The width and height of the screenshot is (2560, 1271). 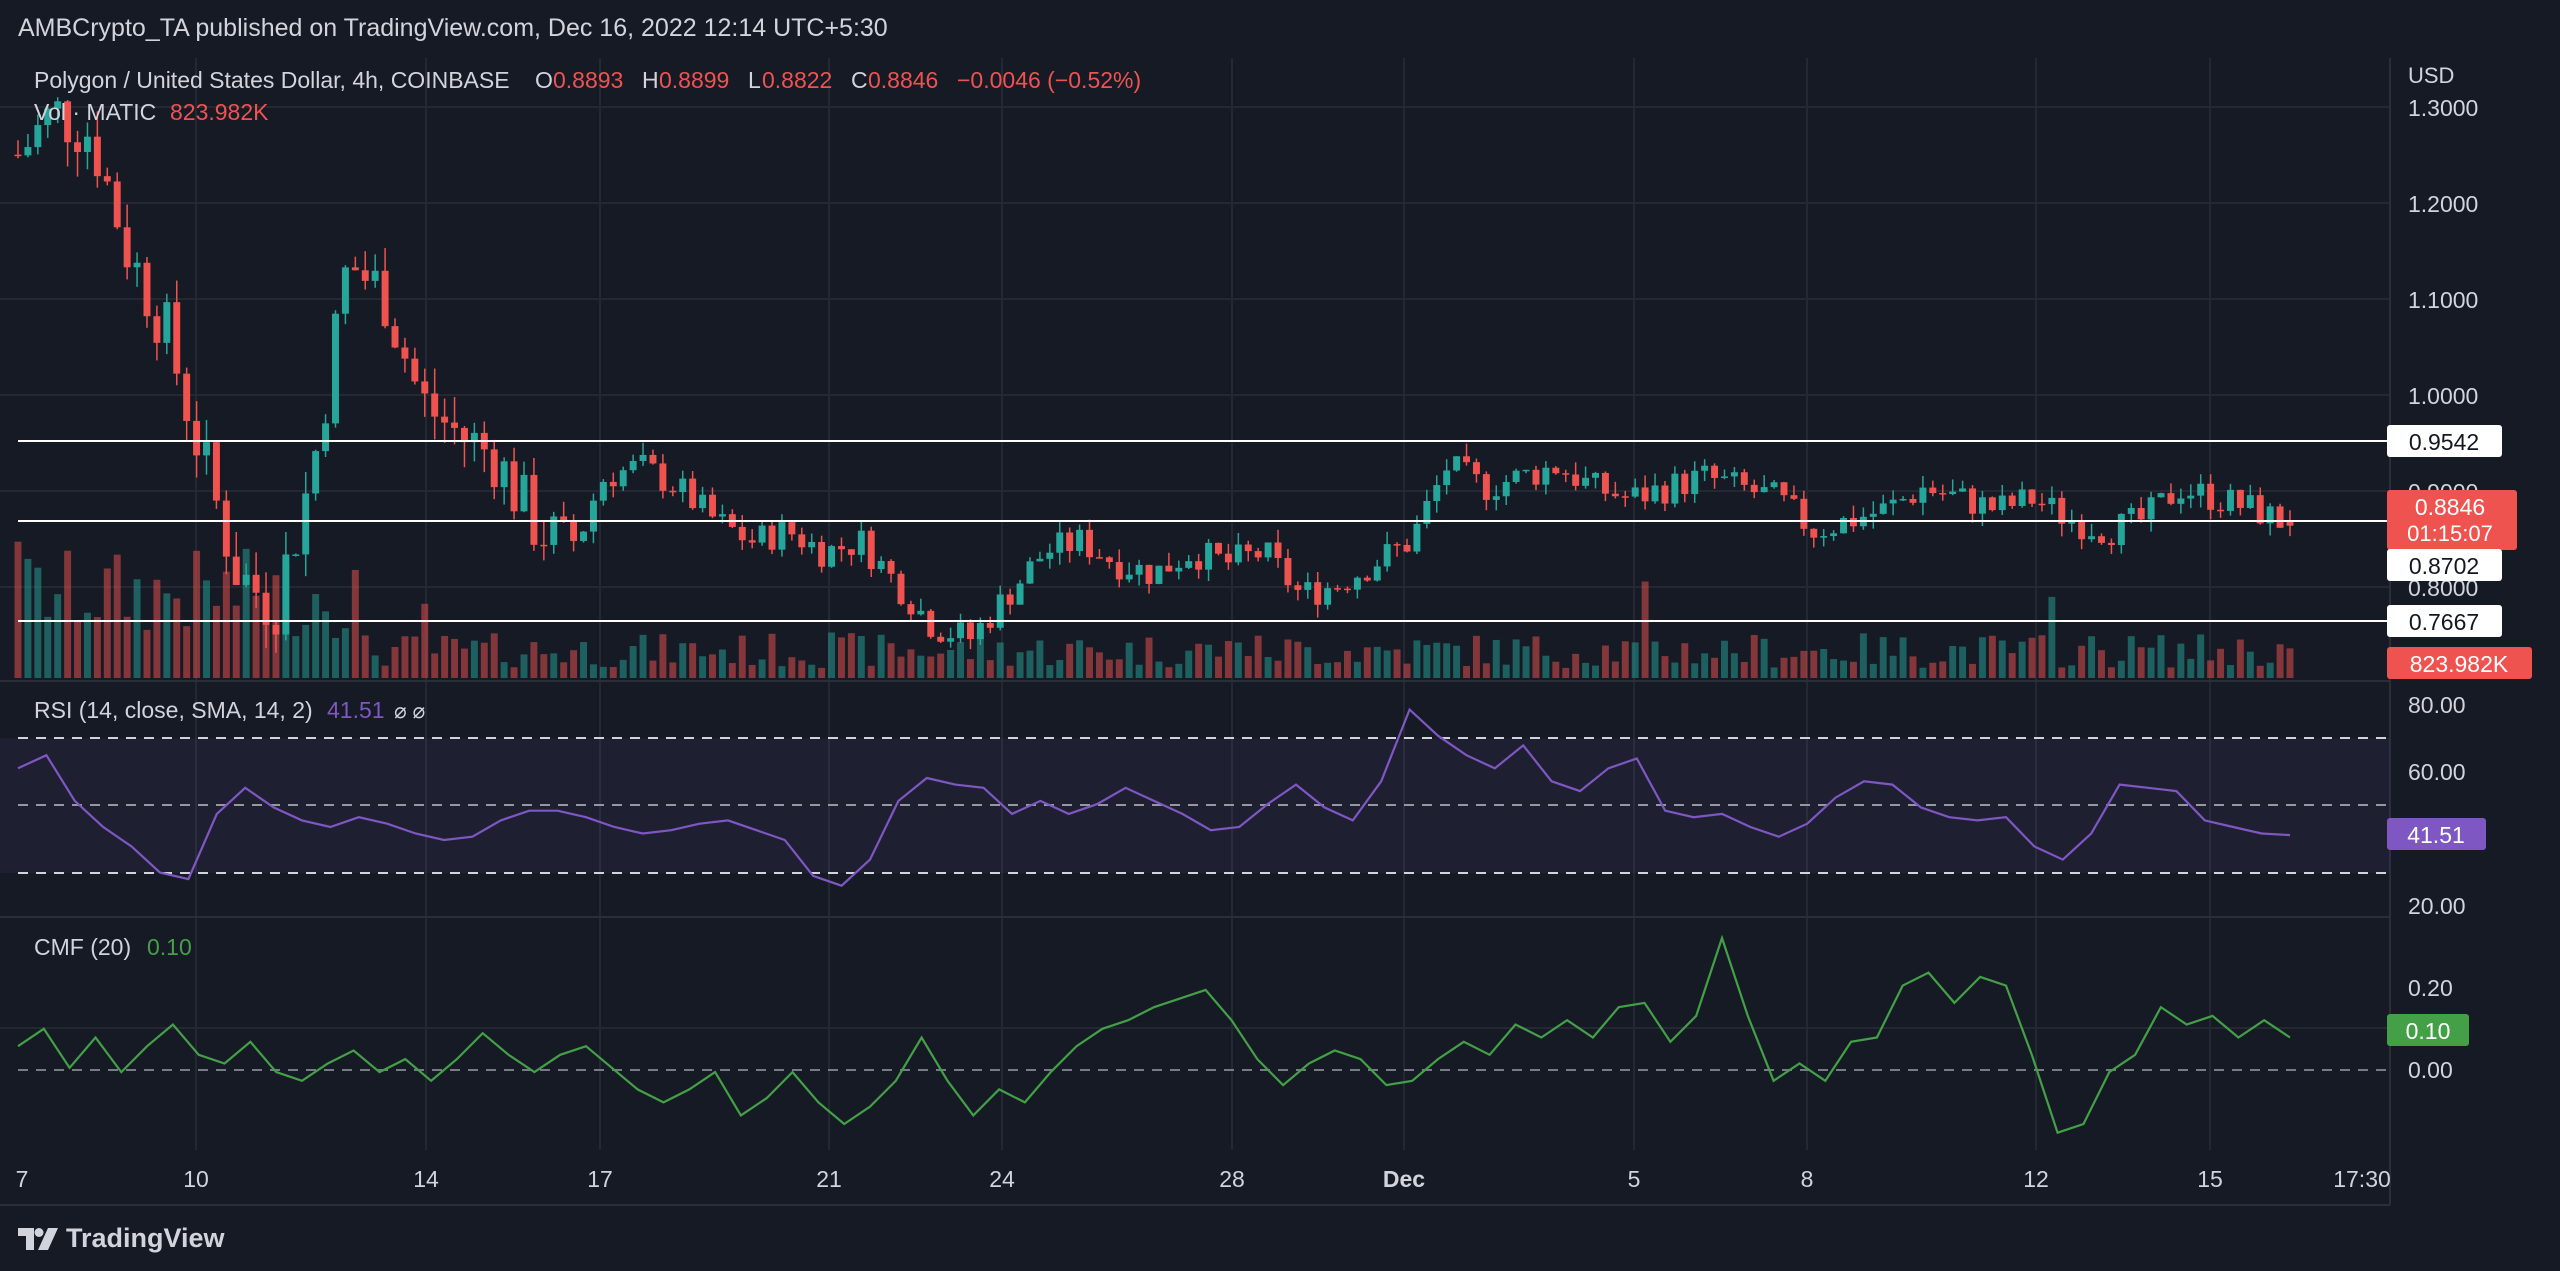 I want to click on resistance-level-badge: 0.9542, so click(x=2444, y=441).